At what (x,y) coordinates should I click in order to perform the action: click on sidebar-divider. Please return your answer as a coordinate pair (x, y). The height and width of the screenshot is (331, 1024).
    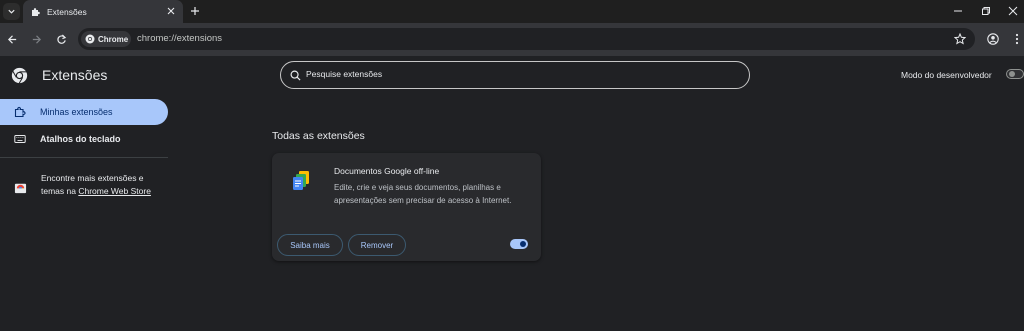
    Looking at the image, I should click on (84, 157).